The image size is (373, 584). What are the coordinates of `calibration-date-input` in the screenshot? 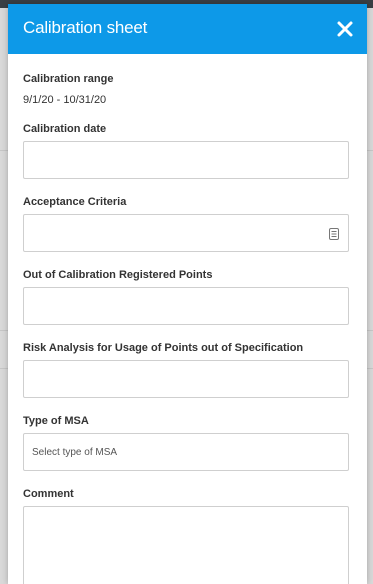 It's located at (186, 160).